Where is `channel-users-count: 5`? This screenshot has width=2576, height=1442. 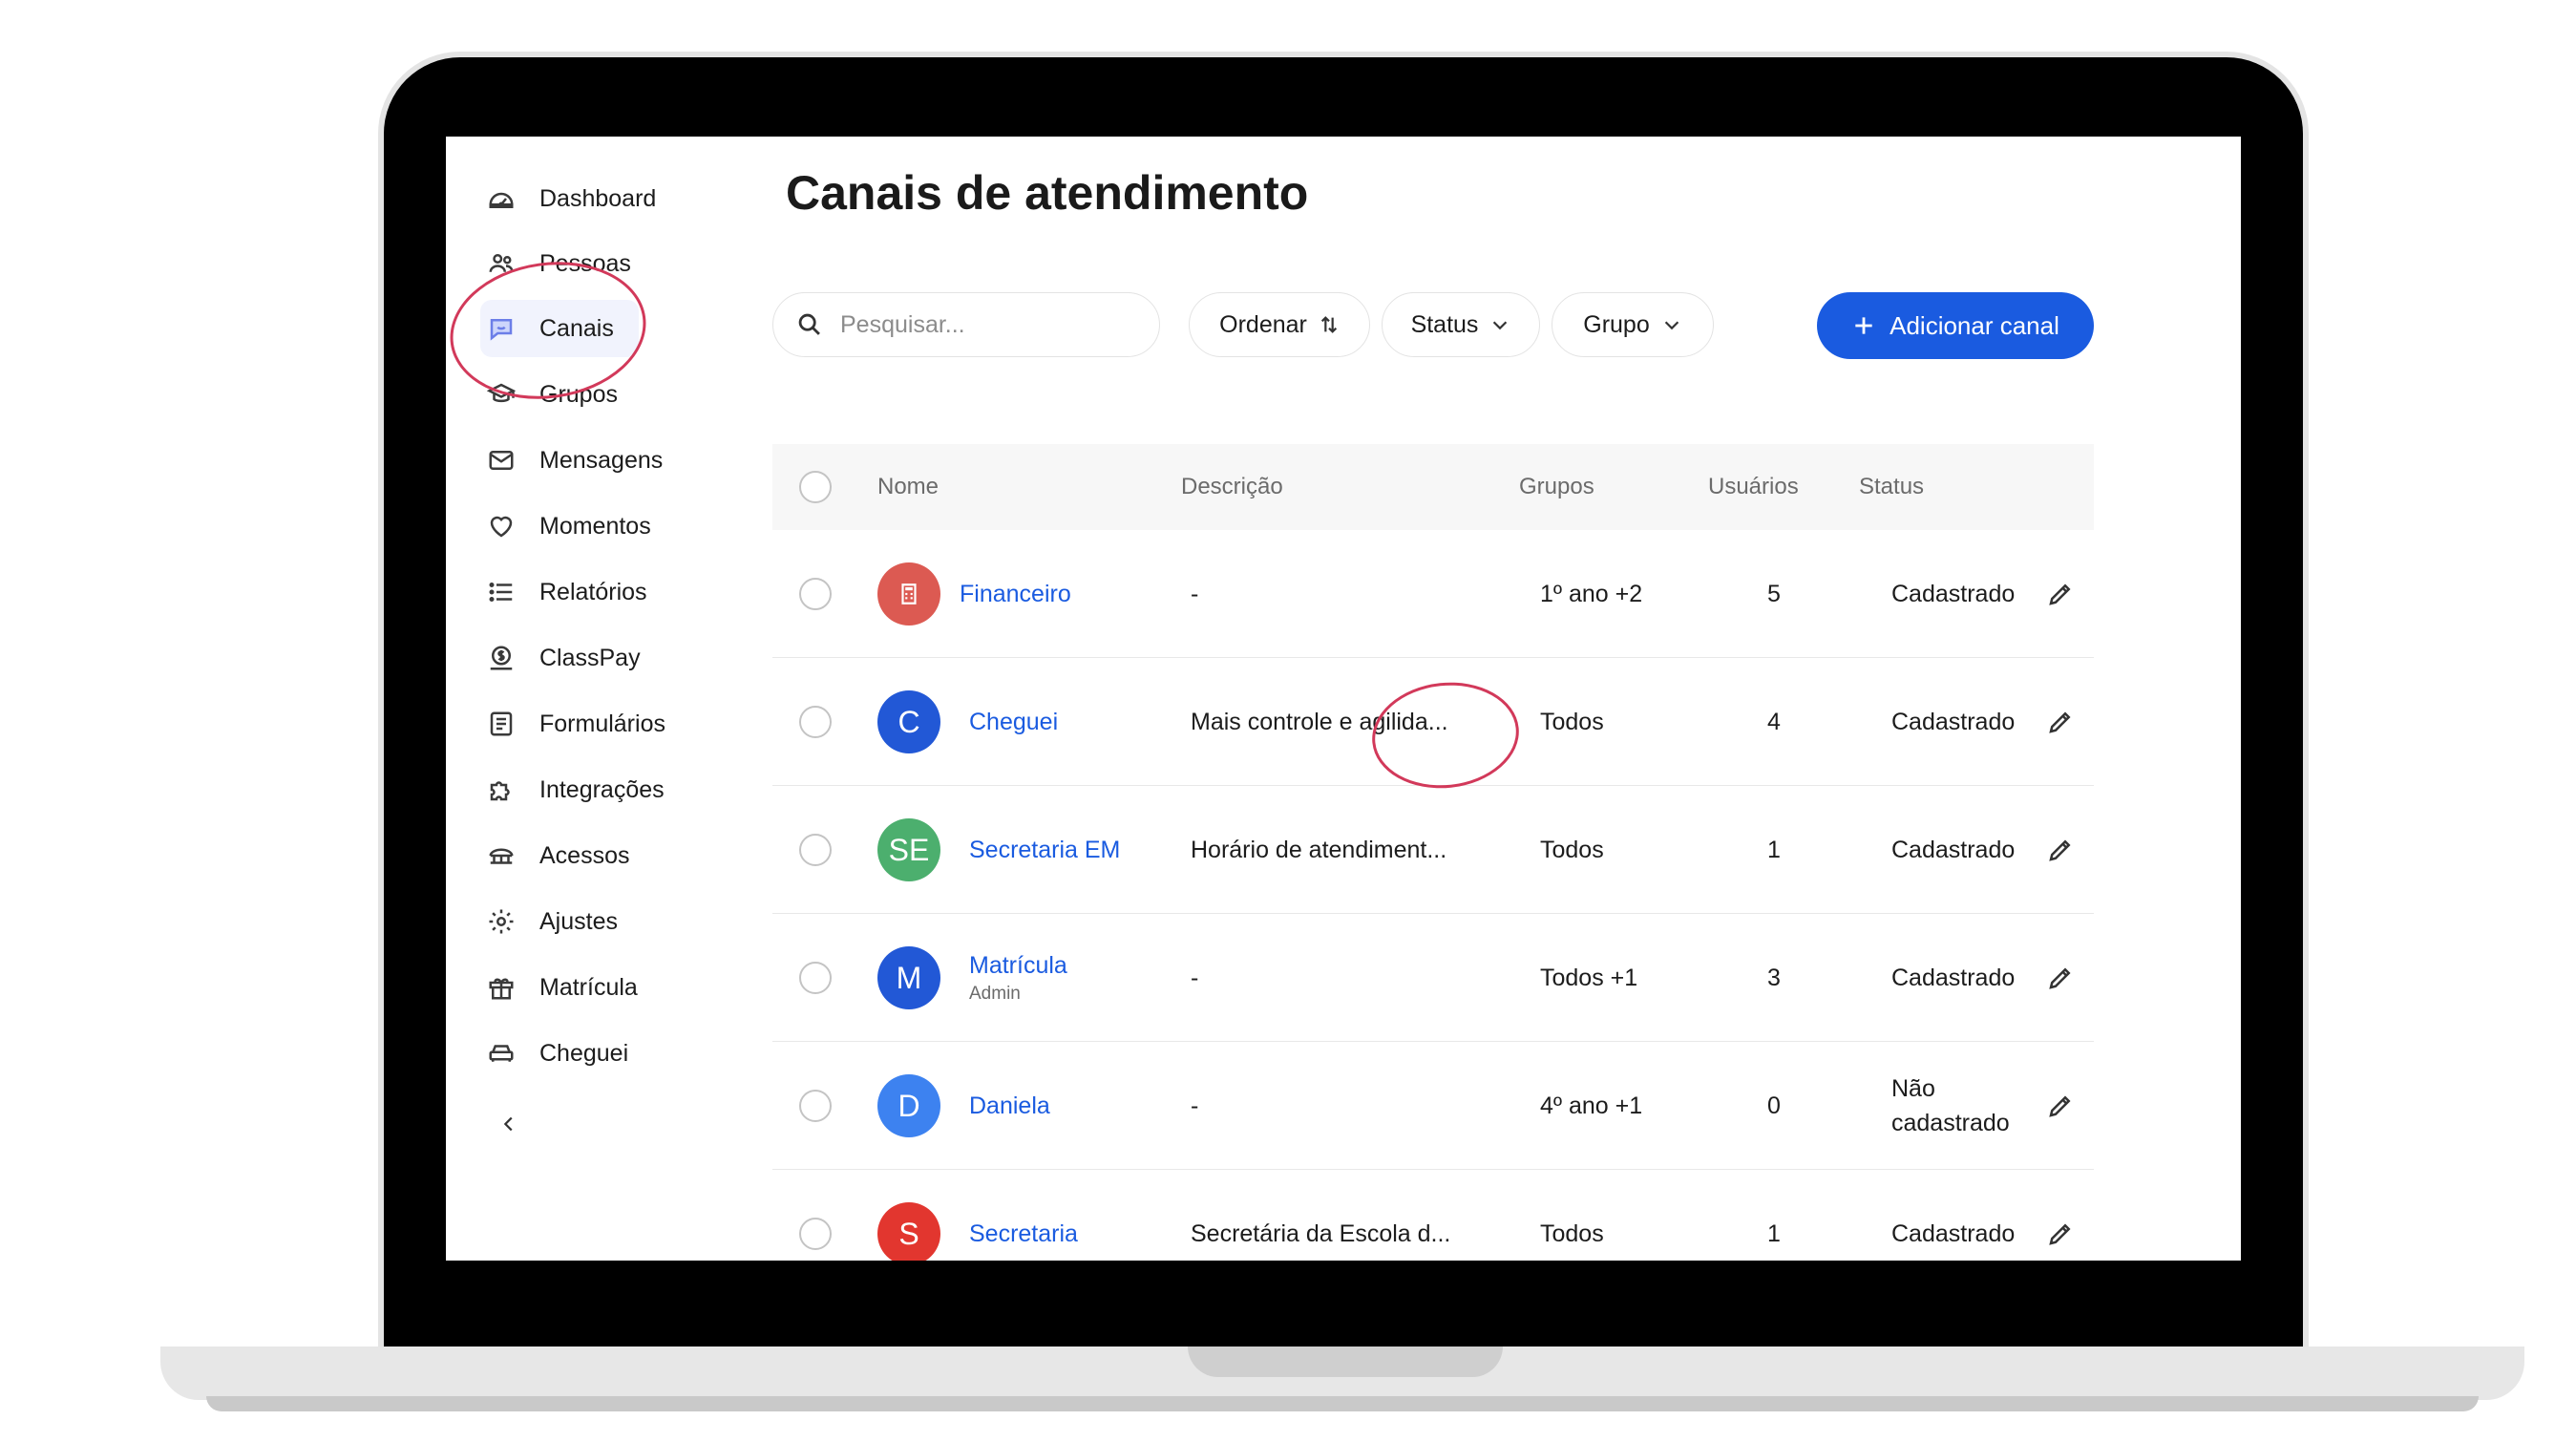
channel-users-count: 5 is located at coordinates (1774, 593).